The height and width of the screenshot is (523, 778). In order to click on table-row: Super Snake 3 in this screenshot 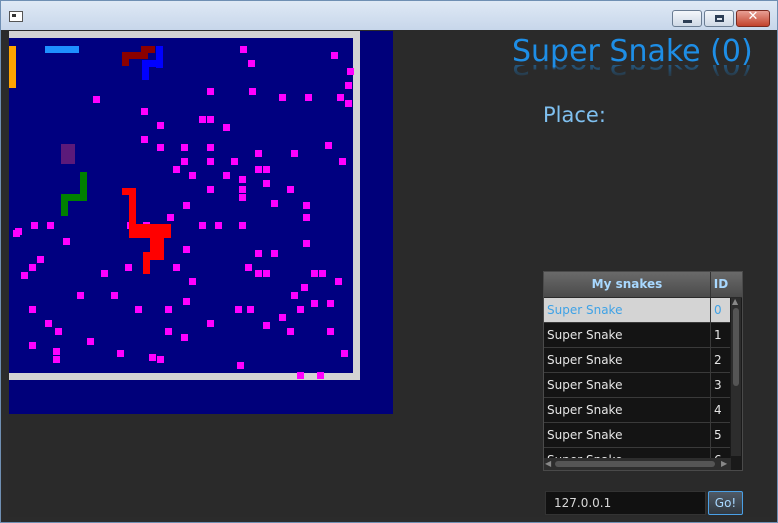, I will do `click(637, 385)`.